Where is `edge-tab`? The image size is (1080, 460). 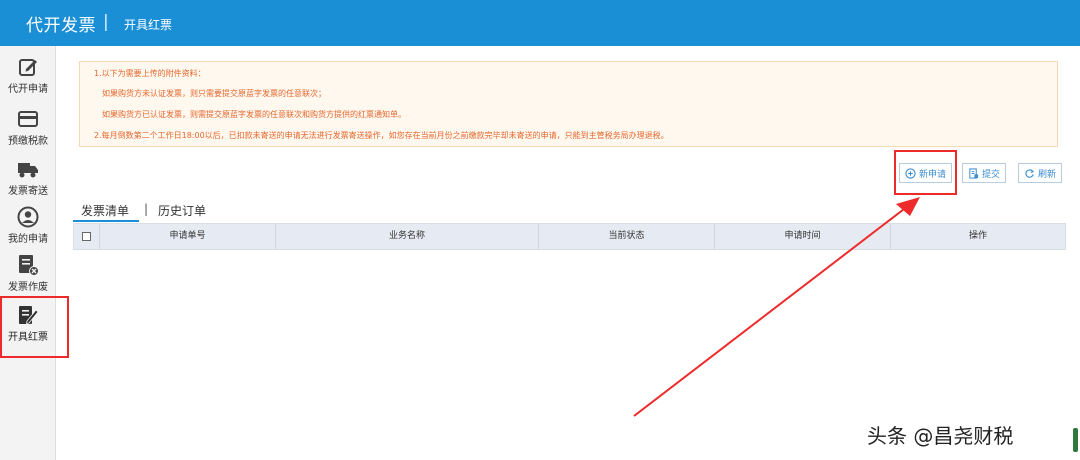 edge-tab is located at coordinates (1075, 440).